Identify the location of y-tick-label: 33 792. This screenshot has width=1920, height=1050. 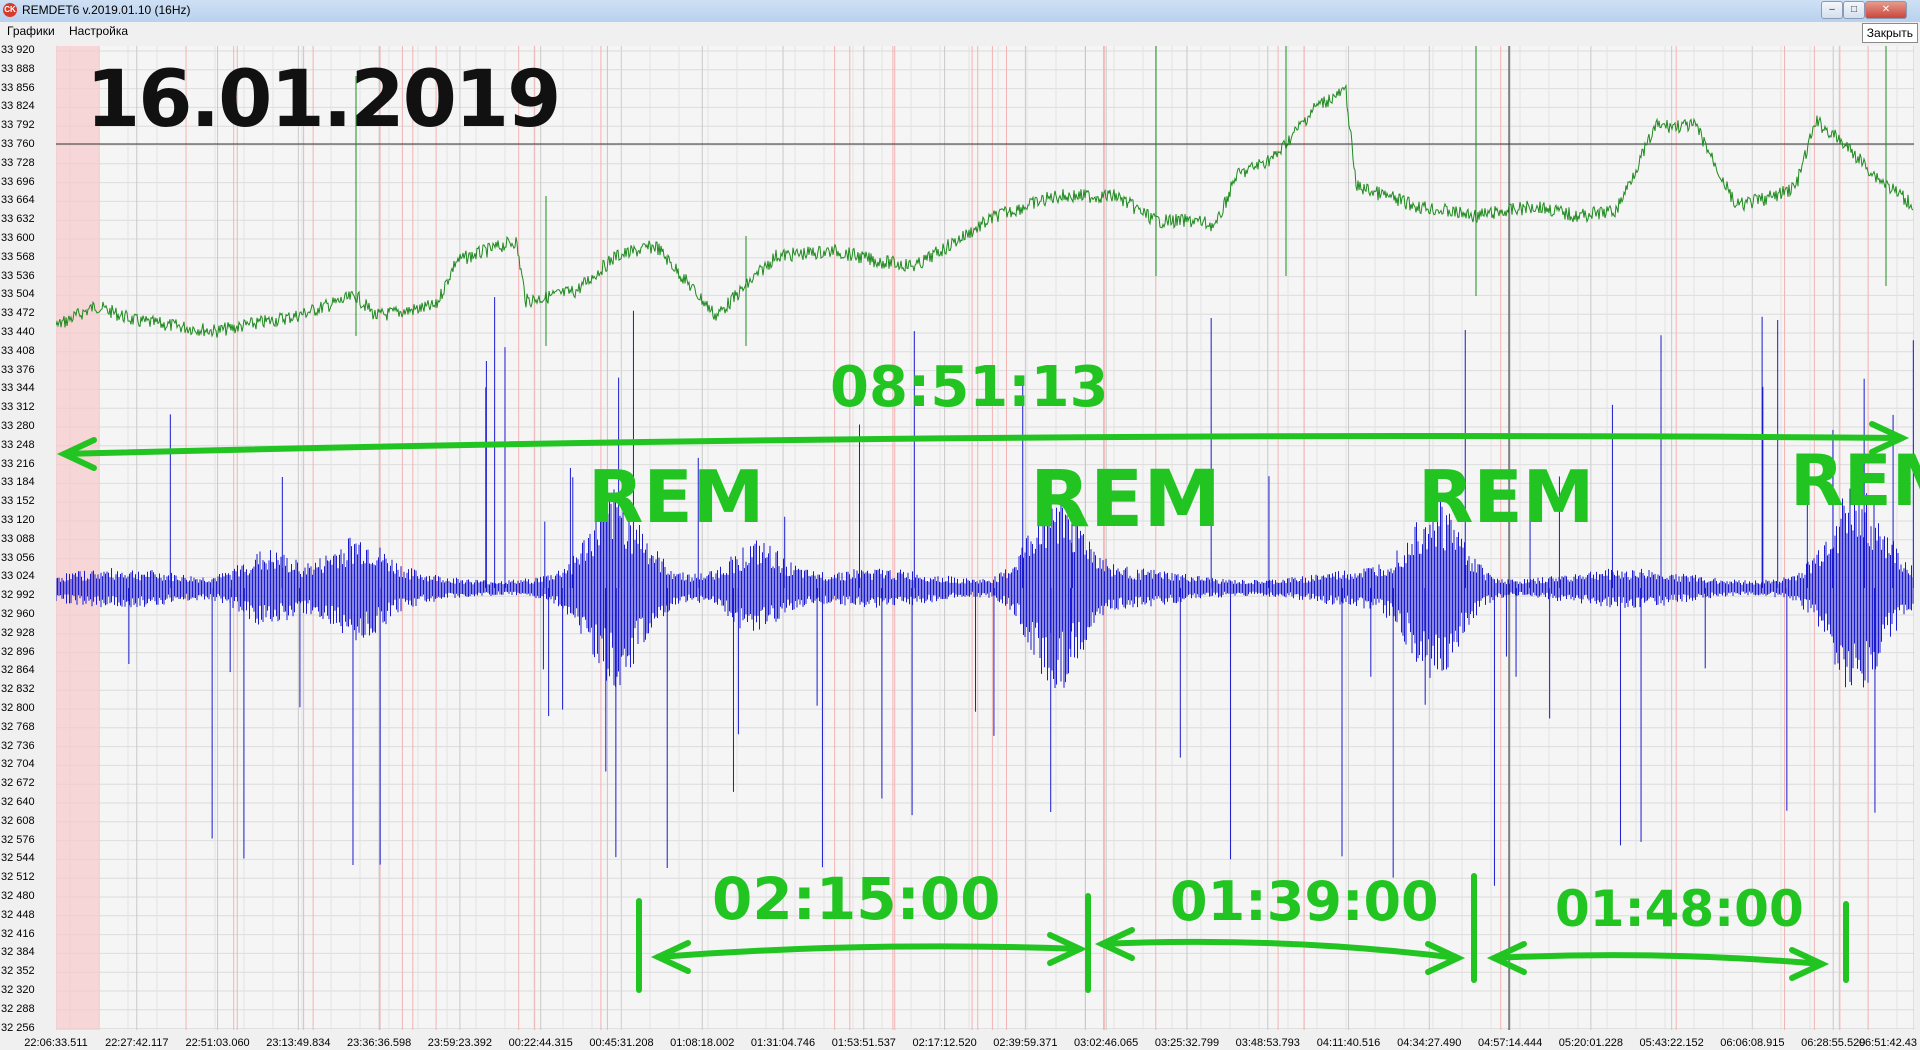
(18, 125).